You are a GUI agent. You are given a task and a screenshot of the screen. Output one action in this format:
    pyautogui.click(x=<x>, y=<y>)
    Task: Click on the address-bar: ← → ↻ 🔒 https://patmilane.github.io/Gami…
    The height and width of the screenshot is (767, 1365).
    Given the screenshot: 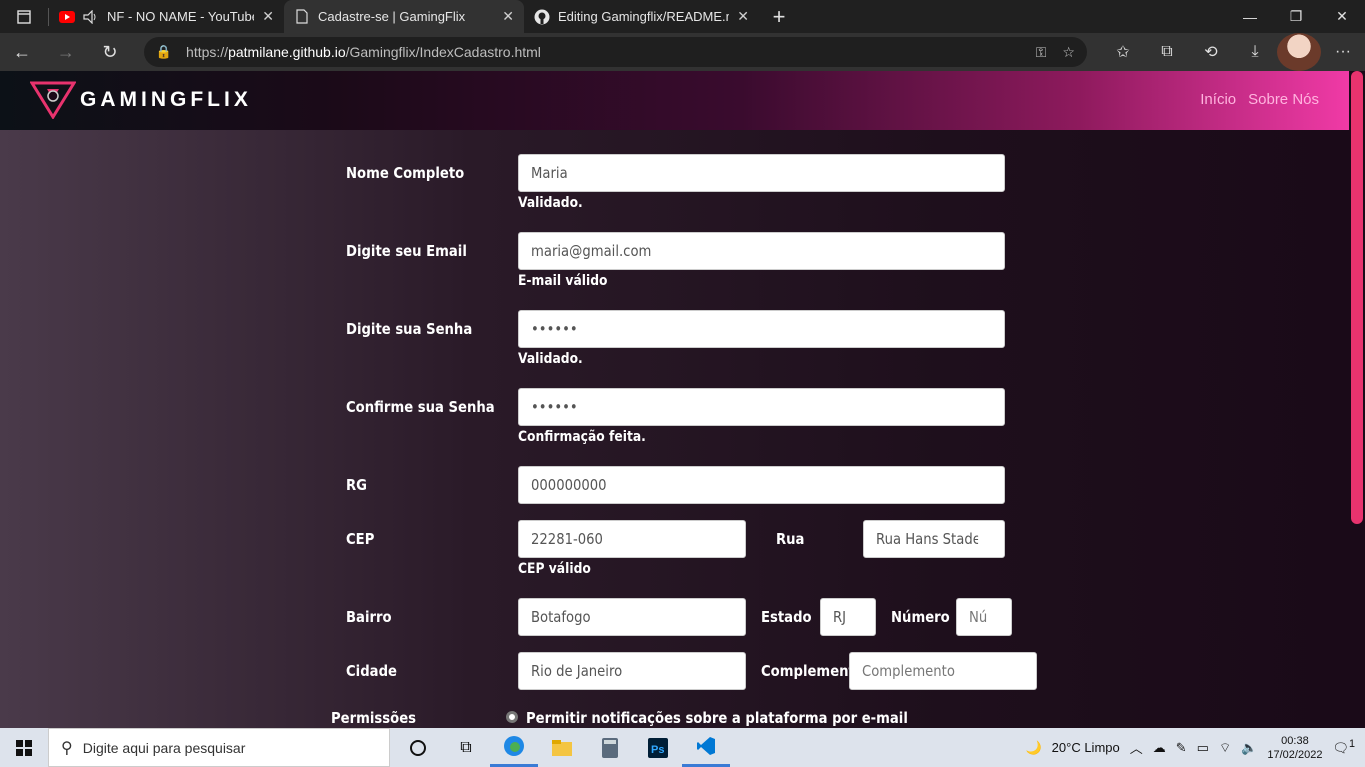 What is the action you would take?
    pyautogui.click(x=682, y=52)
    